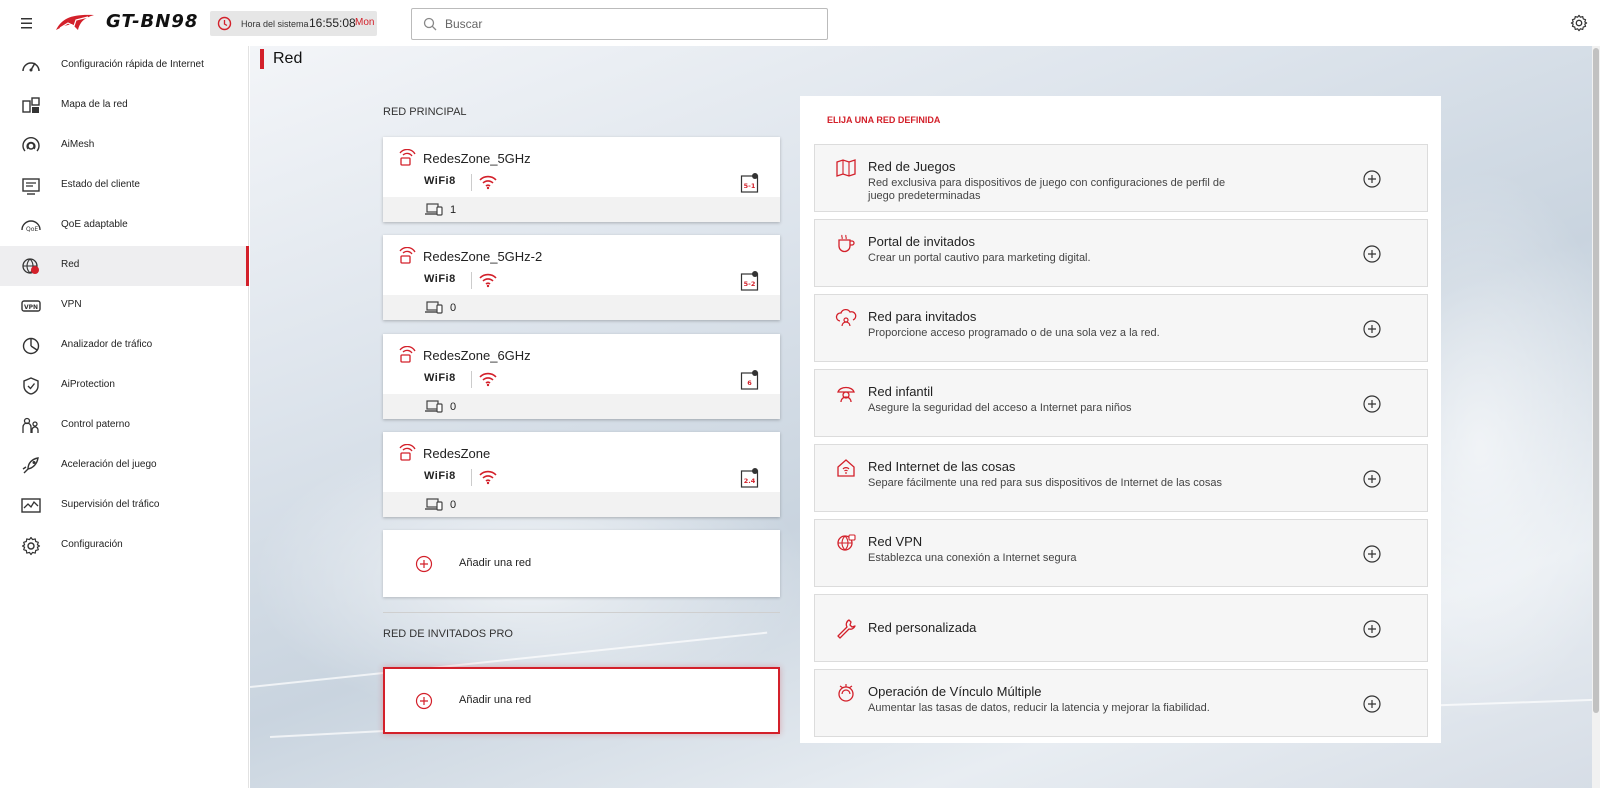 Image resolution: width=1600 pixels, height=788 pixels. I want to click on qos-icon: QoE, so click(31, 226).